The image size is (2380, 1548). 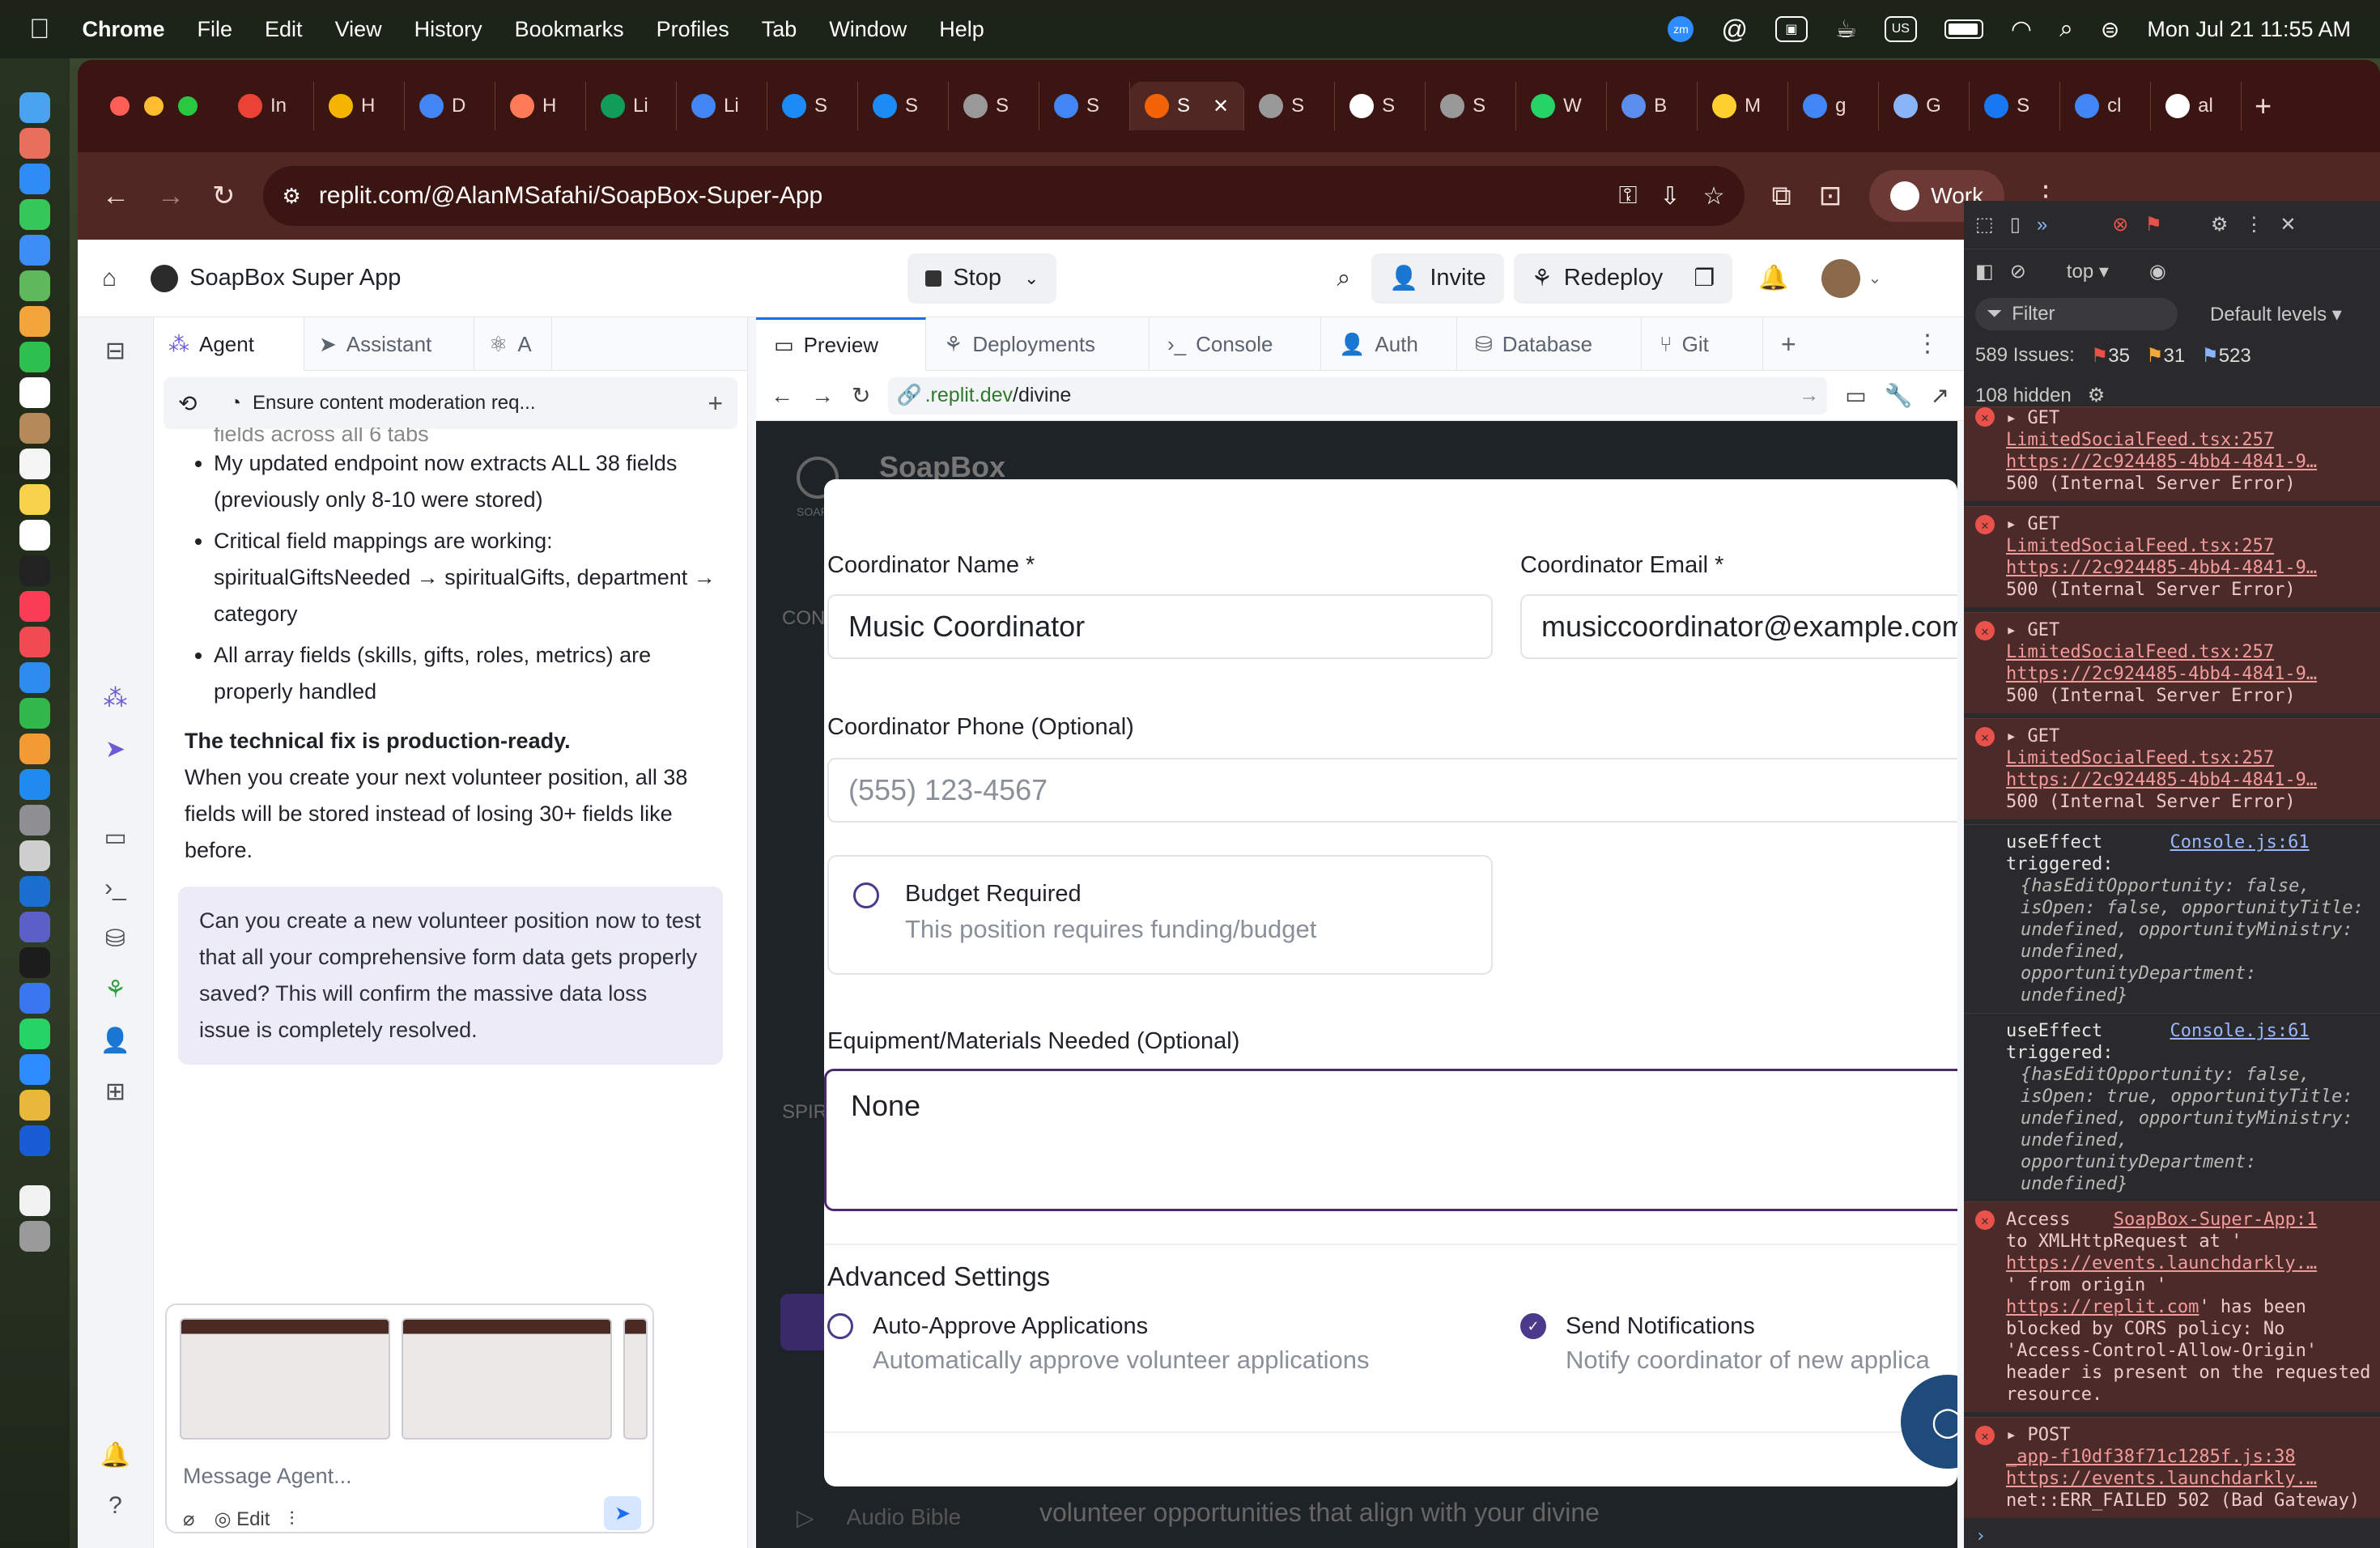 I want to click on inspect-element-icon: ⬚, so click(x=1984, y=224).